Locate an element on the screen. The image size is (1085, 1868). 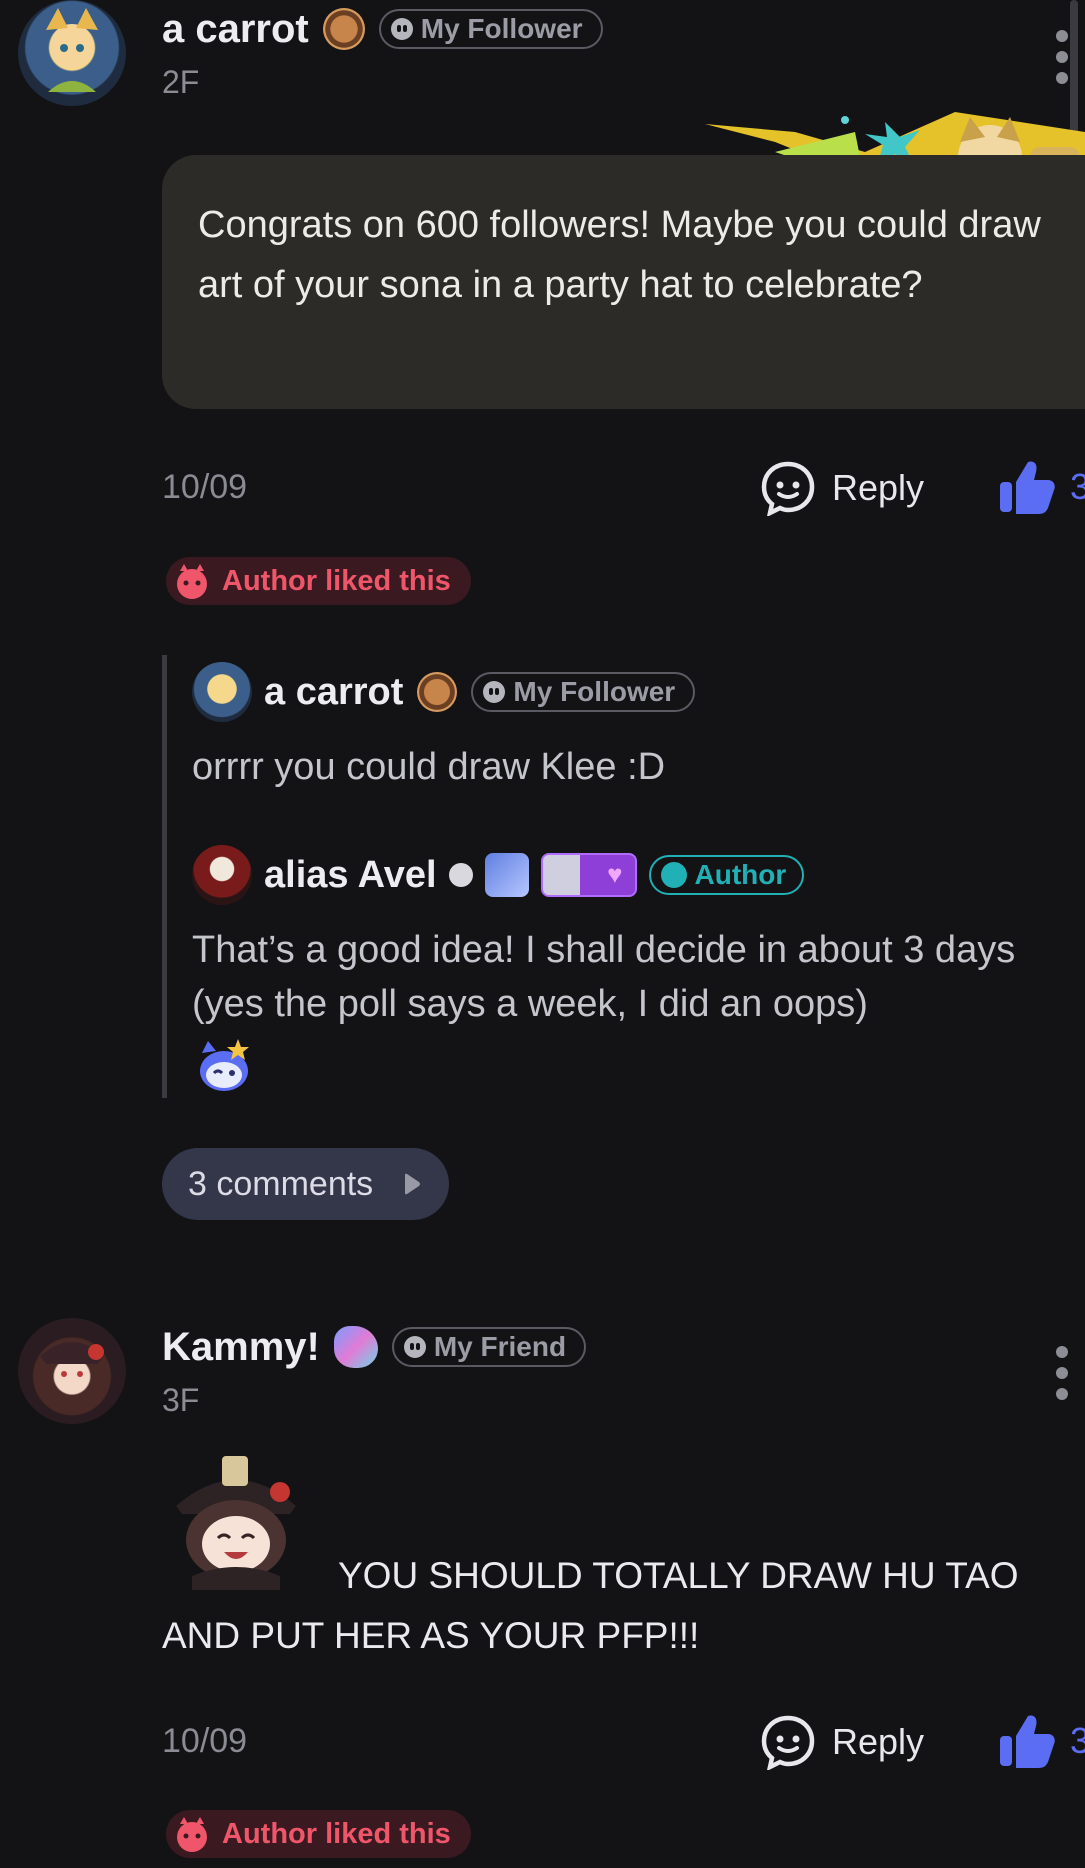
author-mascot-icon is located at coordinates (673, 875).